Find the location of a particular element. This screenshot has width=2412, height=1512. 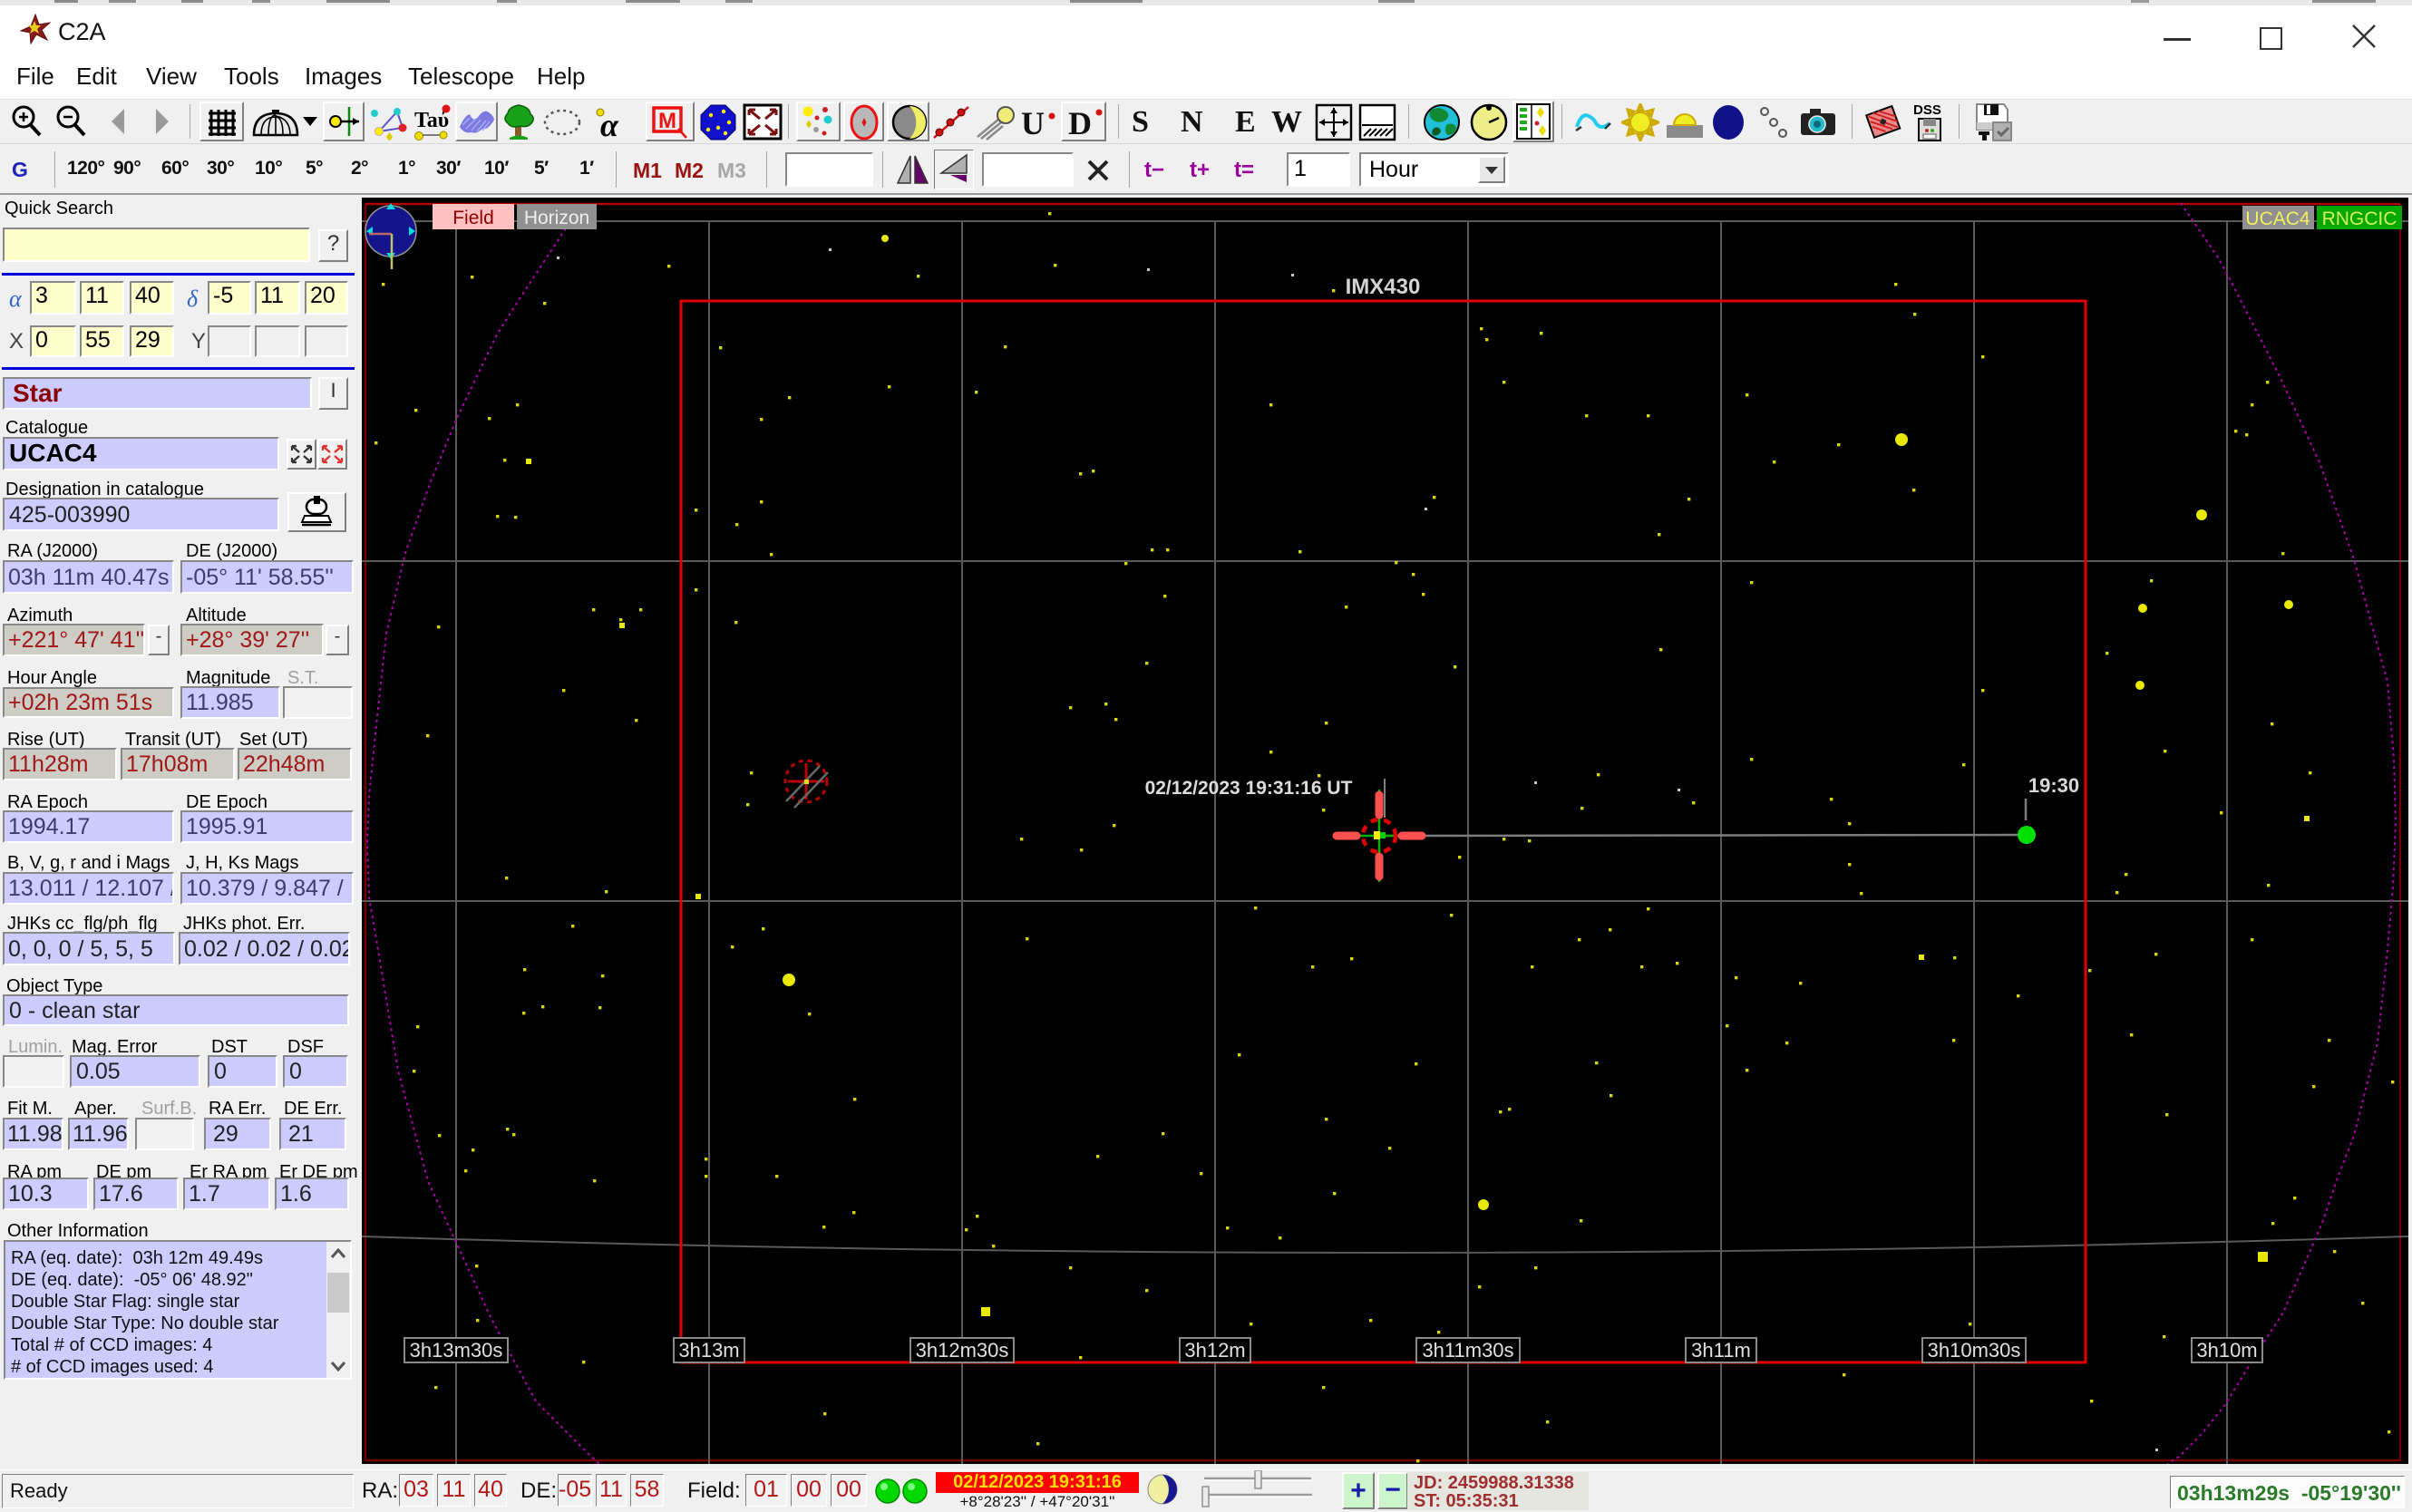

svg-text: DSS is located at coordinates (1927, 110).